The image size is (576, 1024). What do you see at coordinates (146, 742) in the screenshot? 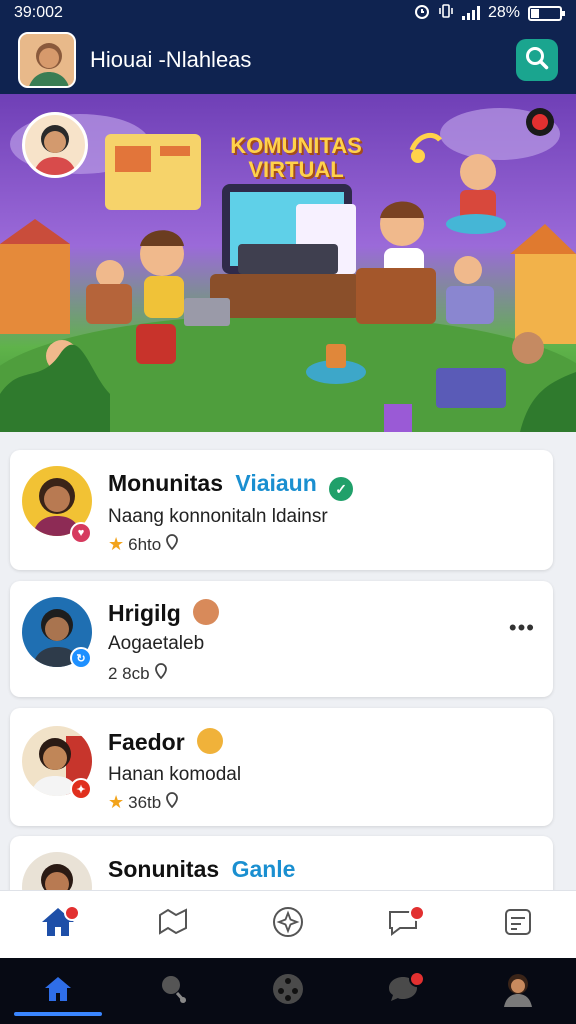
I see `card-title: Faedor` at bounding box center [146, 742].